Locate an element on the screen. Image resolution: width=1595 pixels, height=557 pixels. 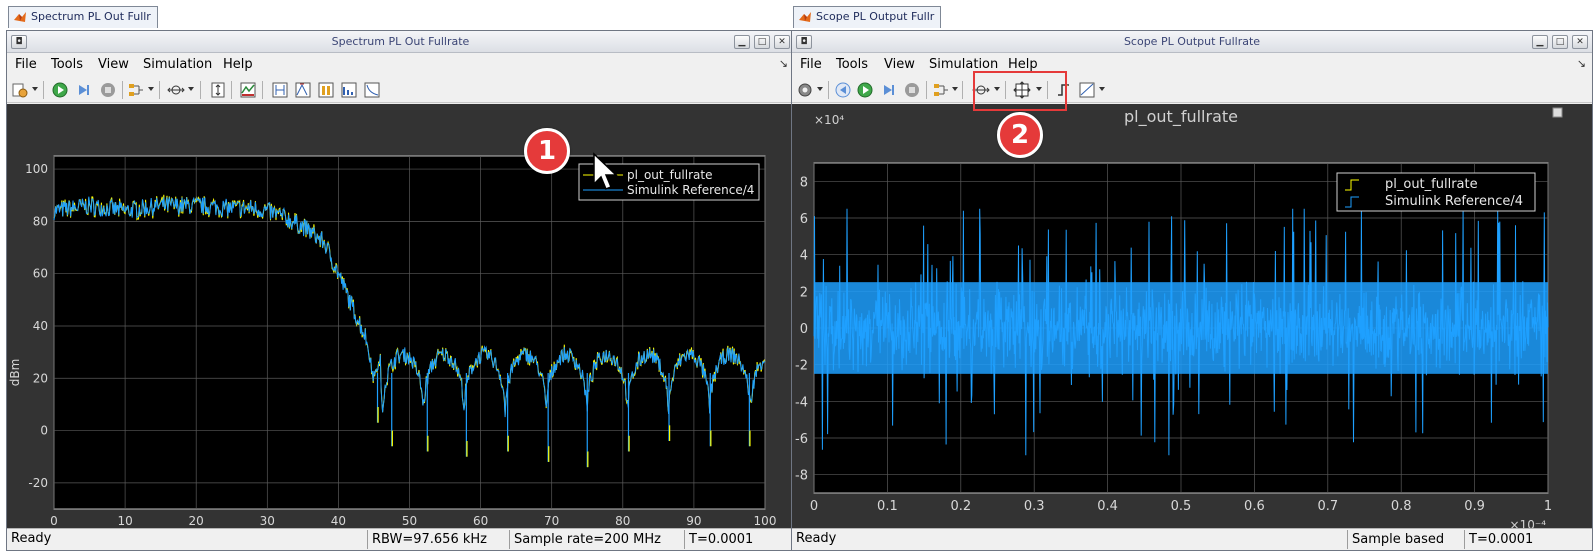
tab-title: Scope PL Output Fullr is located at coordinates (875, 16).